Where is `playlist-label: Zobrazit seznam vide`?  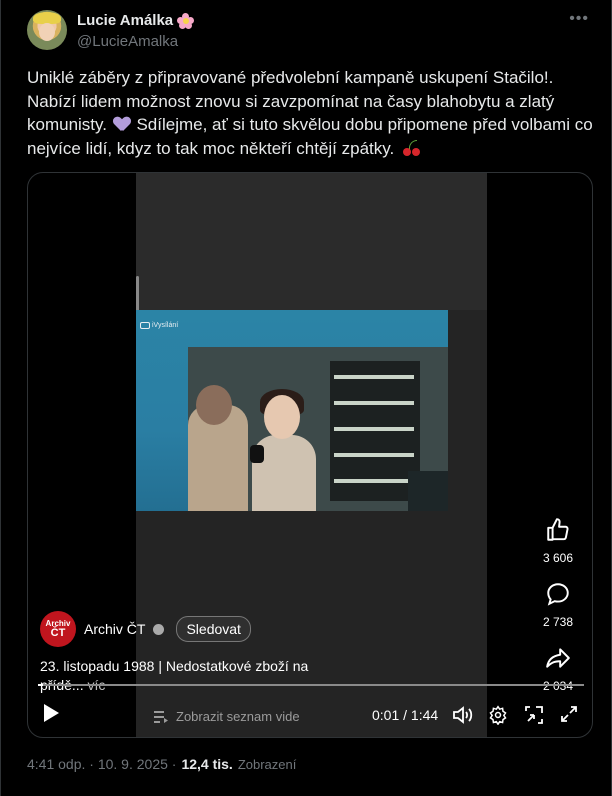 playlist-label: Zobrazit seznam vide is located at coordinates (238, 716).